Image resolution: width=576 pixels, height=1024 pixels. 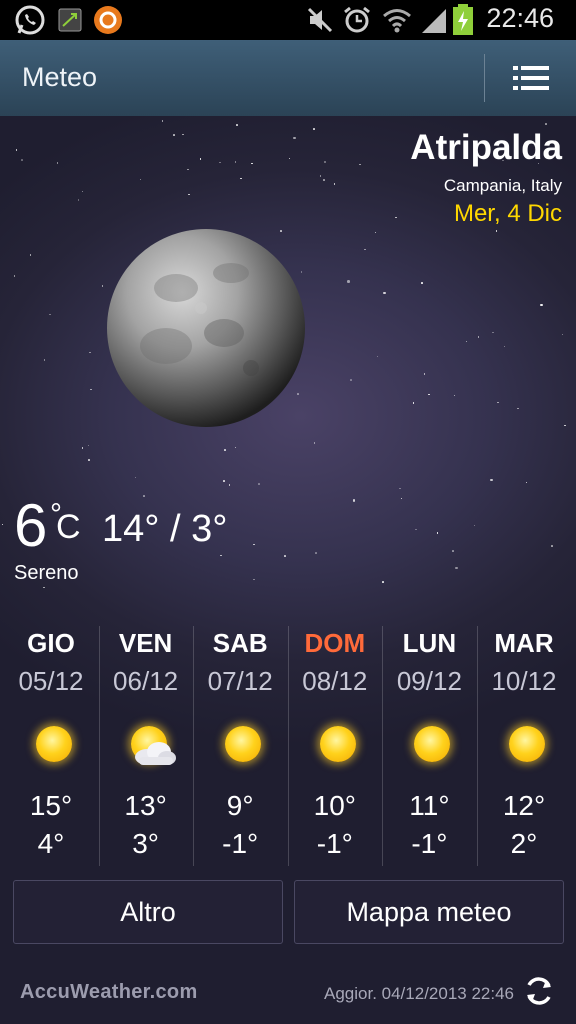 What do you see at coordinates (434, 21) in the screenshot?
I see `signal-icon` at bounding box center [434, 21].